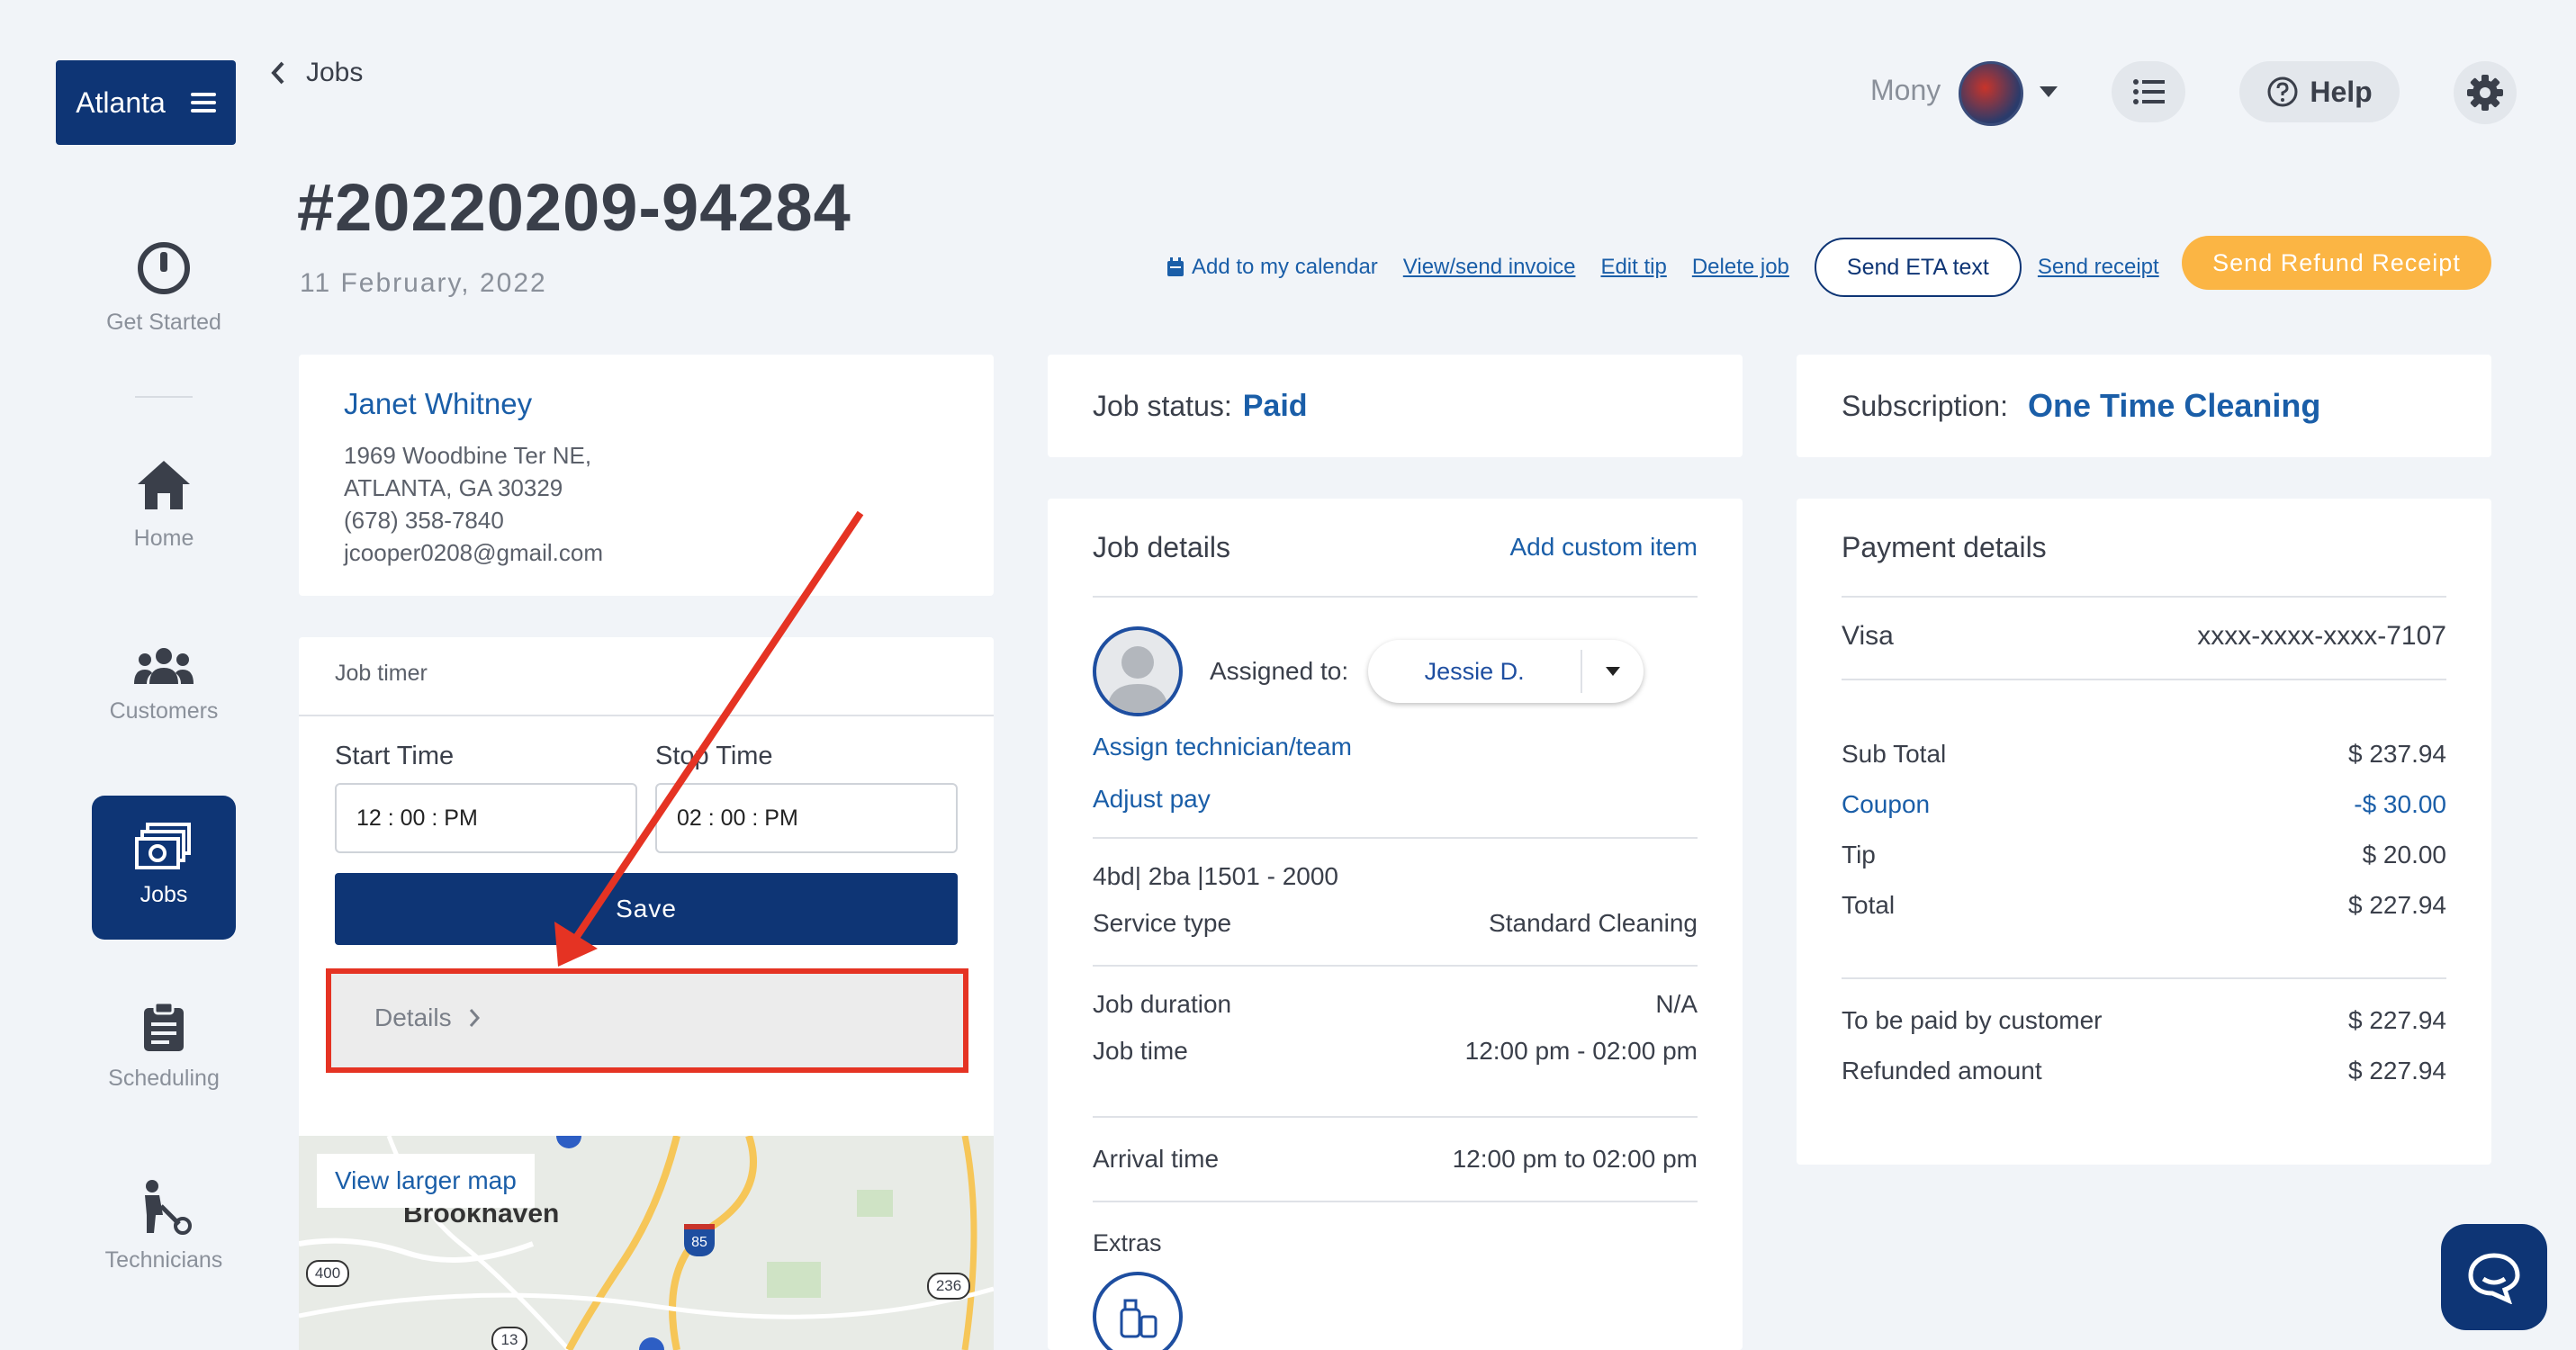 The height and width of the screenshot is (1350, 2576). What do you see at coordinates (646, 404) in the screenshot?
I see `customer-name: Janet Whitney` at bounding box center [646, 404].